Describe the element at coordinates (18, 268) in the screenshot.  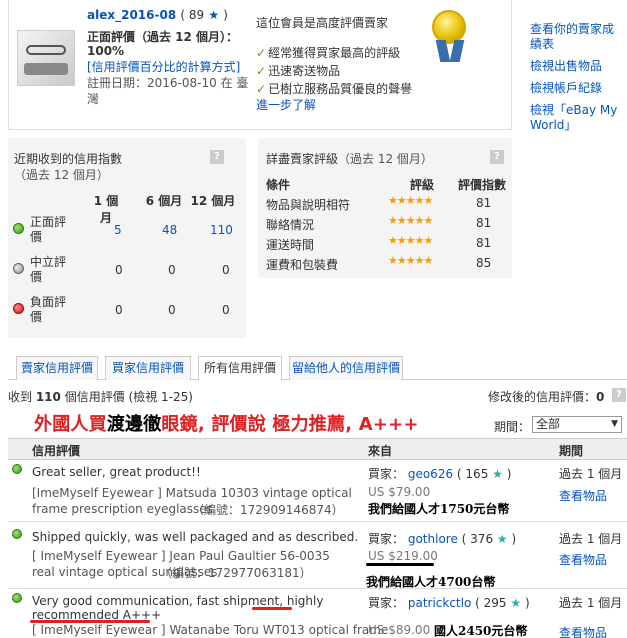
I see `neutral-icon` at that location.